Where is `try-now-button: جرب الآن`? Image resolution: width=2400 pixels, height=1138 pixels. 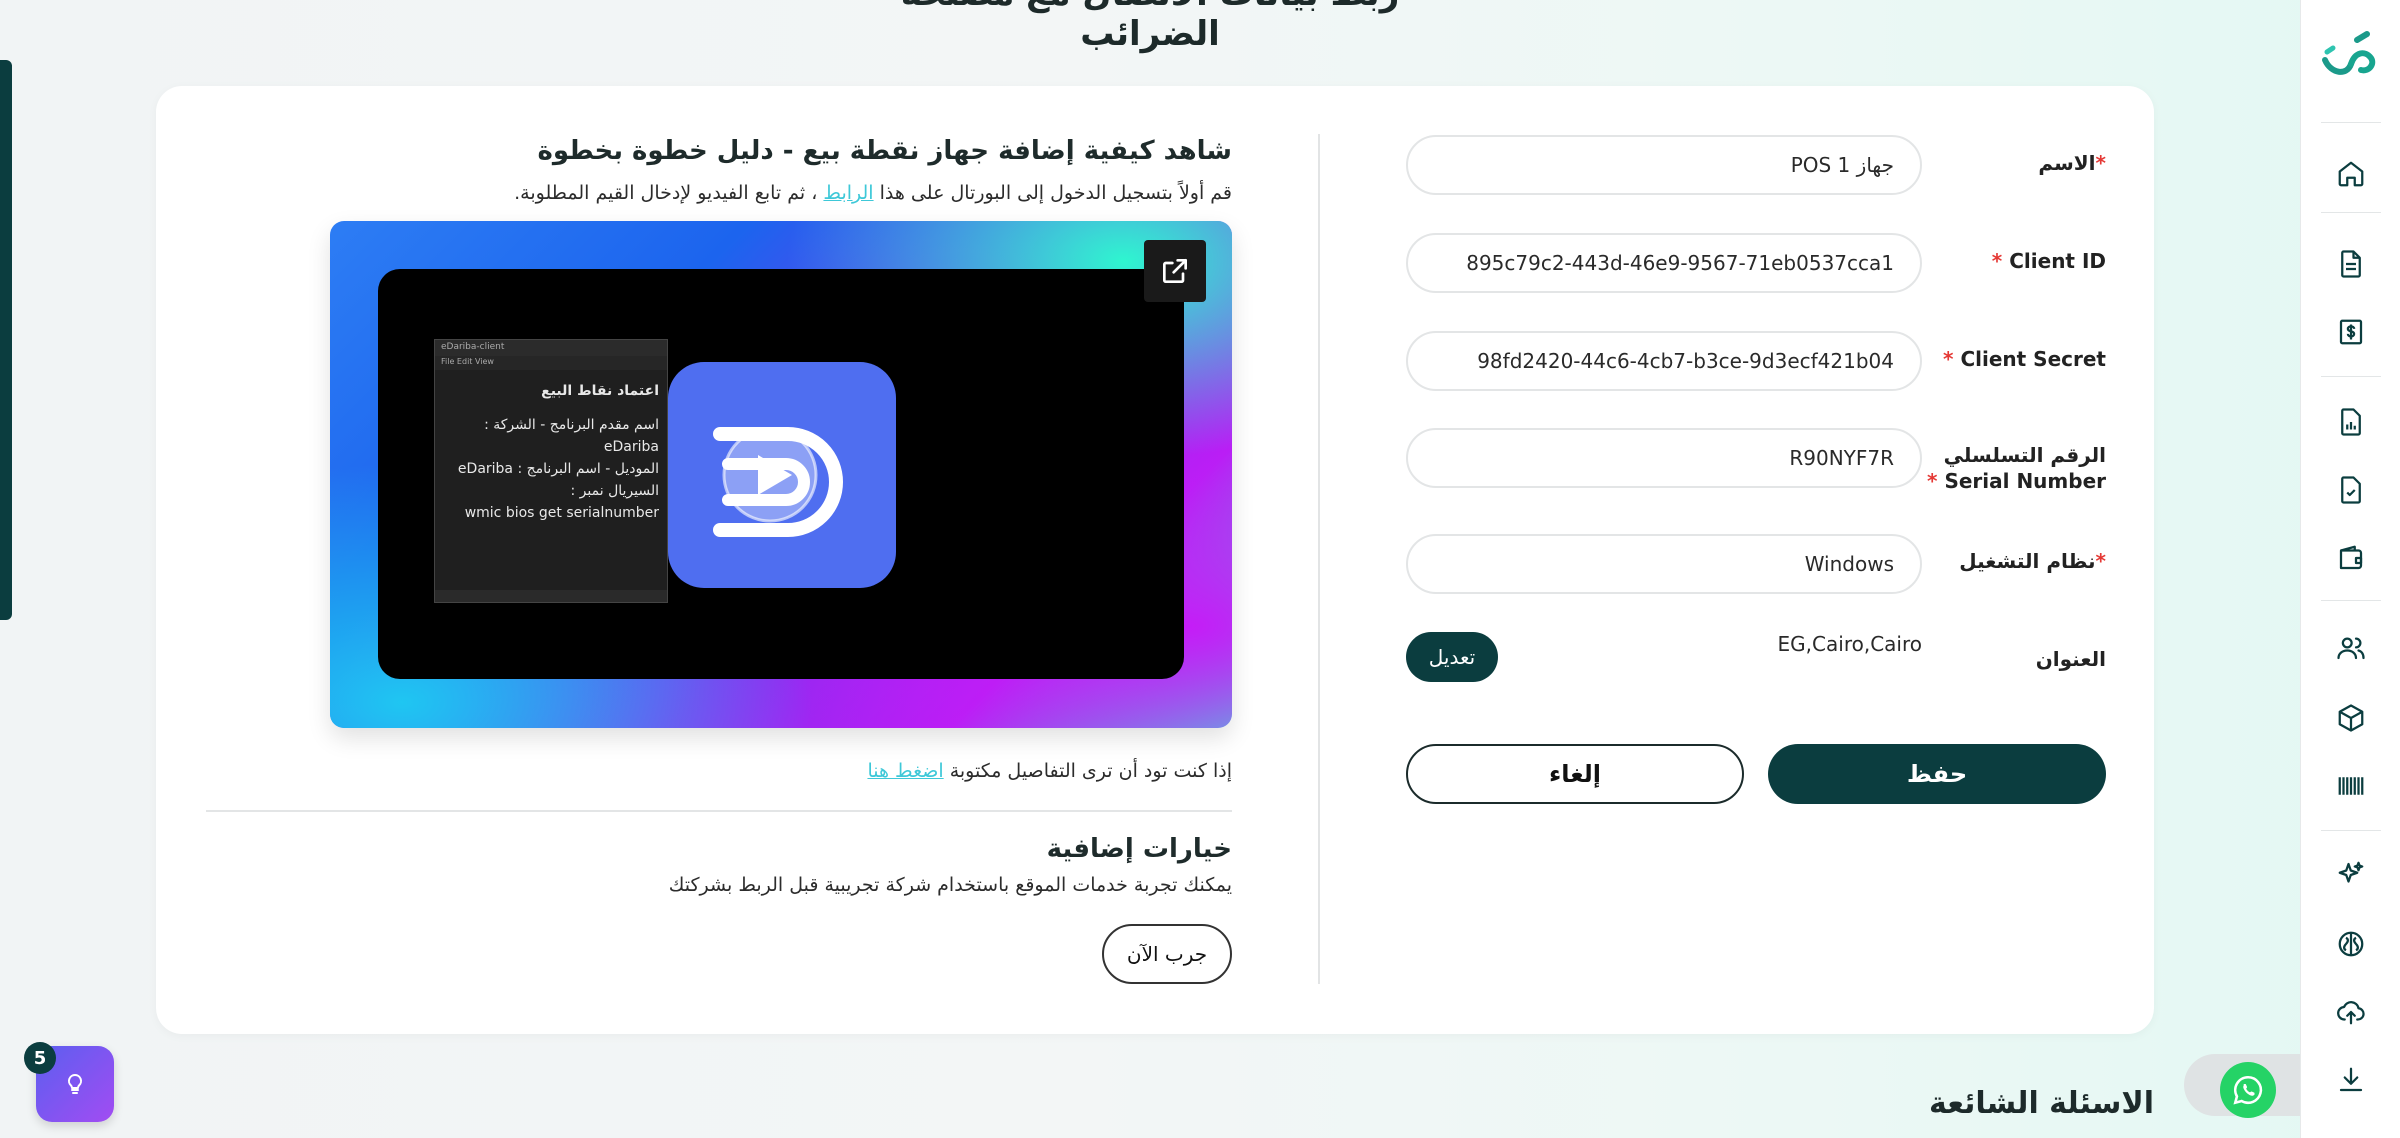
try-now-button: جرب الآن is located at coordinates (1167, 954).